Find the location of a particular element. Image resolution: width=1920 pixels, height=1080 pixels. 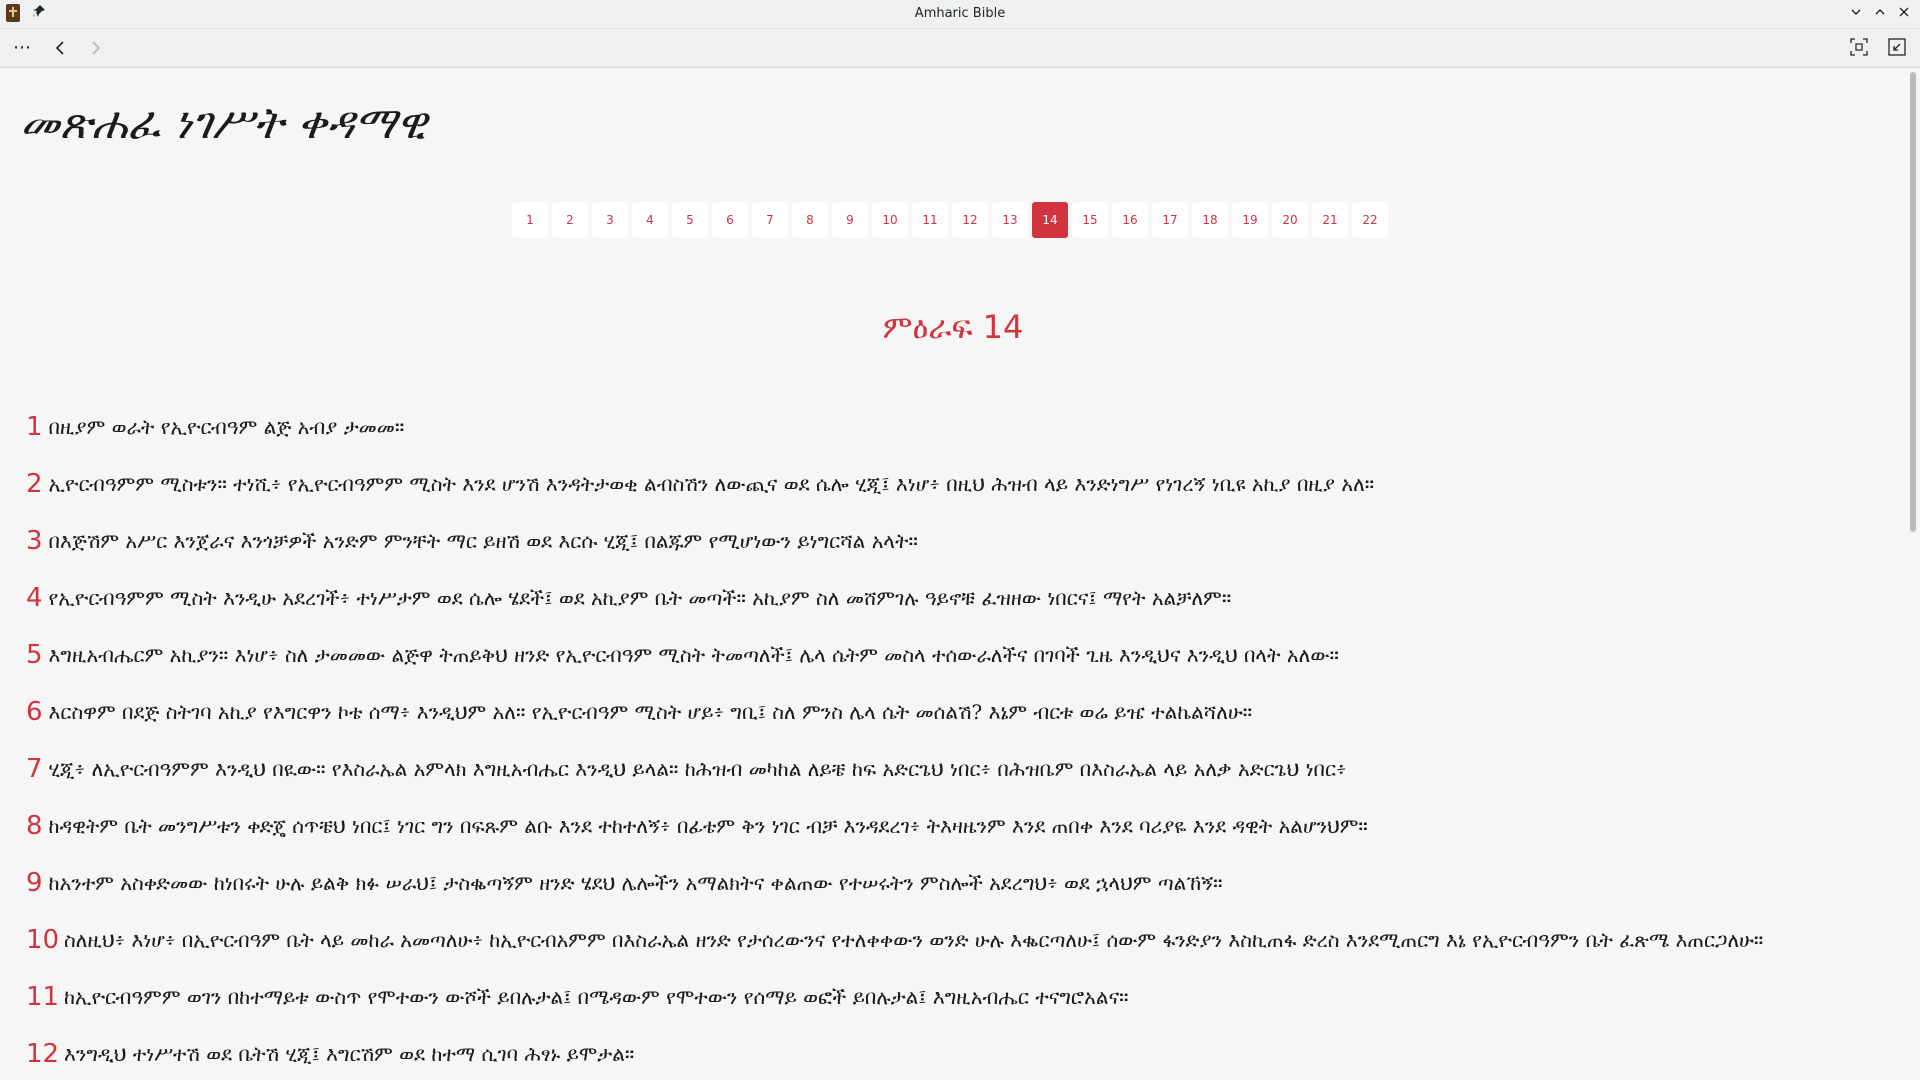

window-title: Amharic Bible is located at coordinates (960, 13).